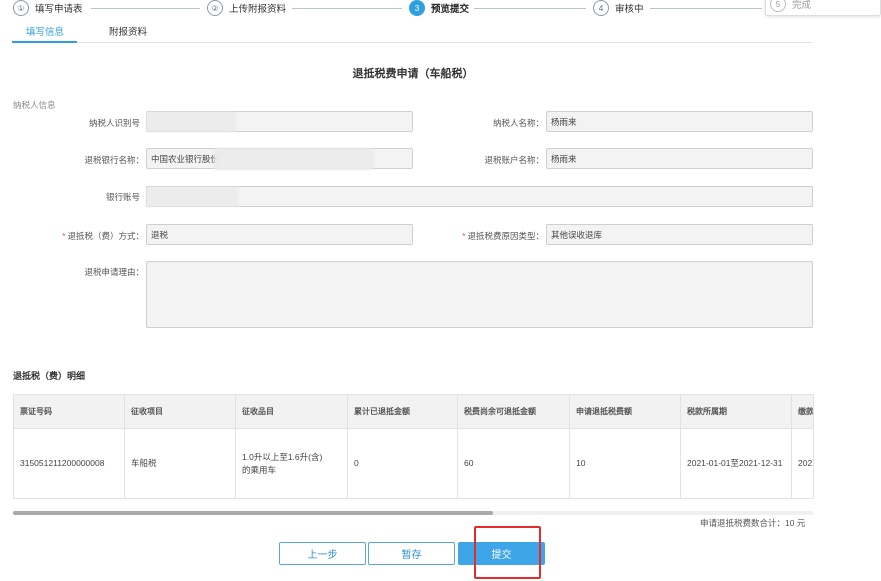 The width and height of the screenshot is (881, 581). I want to click on reason-type-label: * 退抵税费原因类型：, so click(503, 236).